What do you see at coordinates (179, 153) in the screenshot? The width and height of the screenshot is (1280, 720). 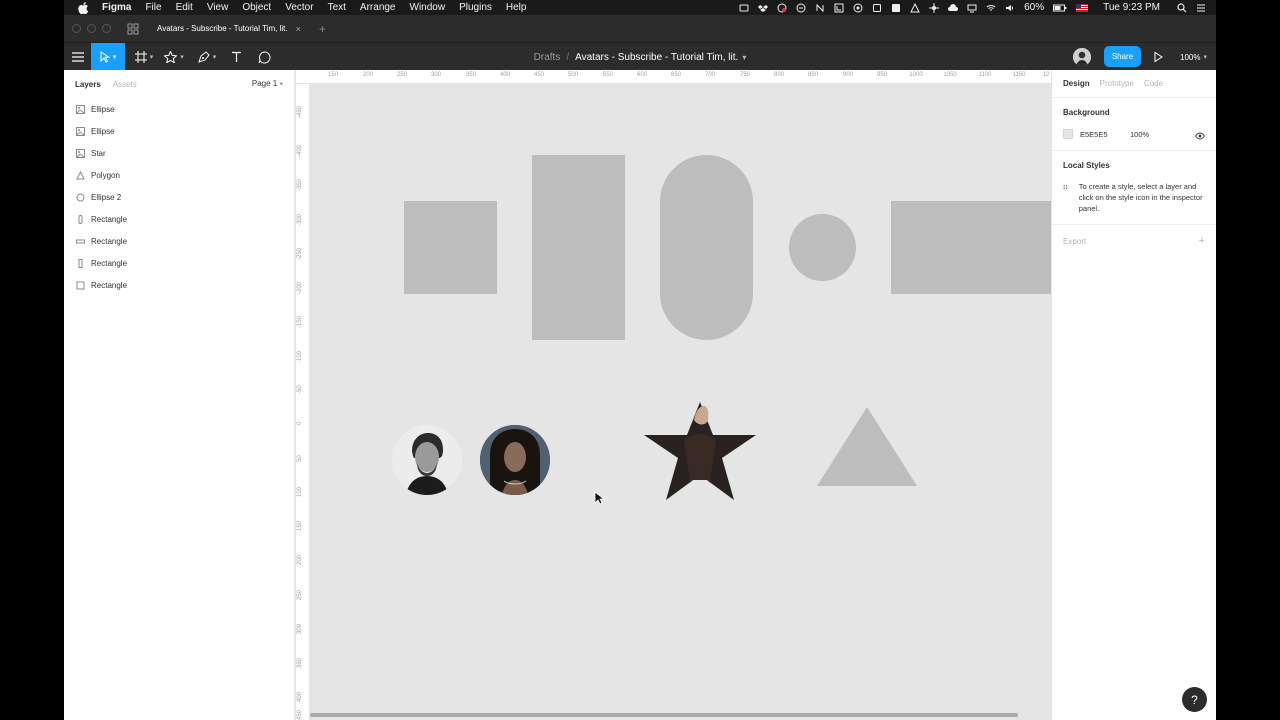 I see `layer-row: Star` at bounding box center [179, 153].